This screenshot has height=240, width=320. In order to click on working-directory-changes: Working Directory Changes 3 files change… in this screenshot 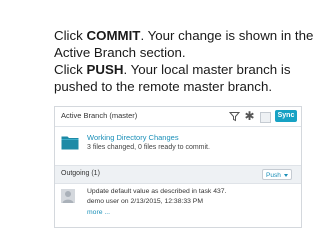, I will do `click(178, 145)`.